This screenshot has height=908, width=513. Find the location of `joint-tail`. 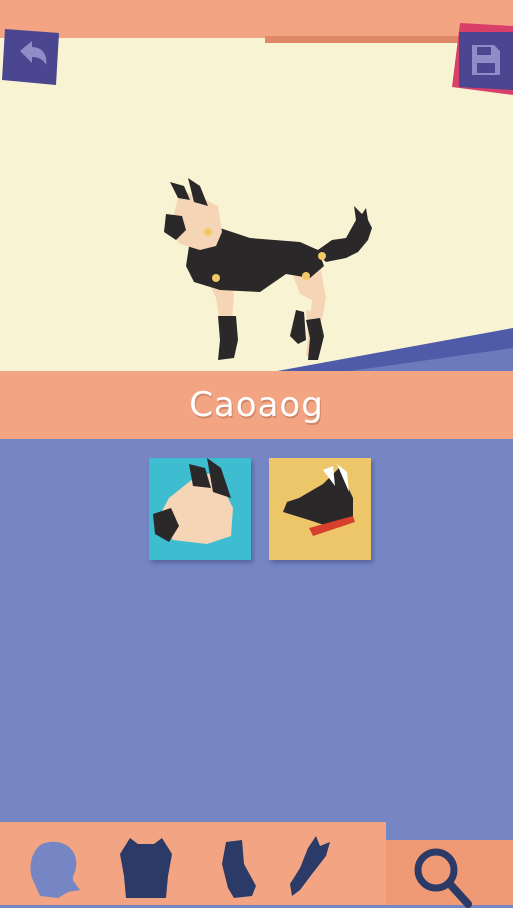

joint-tail is located at coordinates (322, 256).